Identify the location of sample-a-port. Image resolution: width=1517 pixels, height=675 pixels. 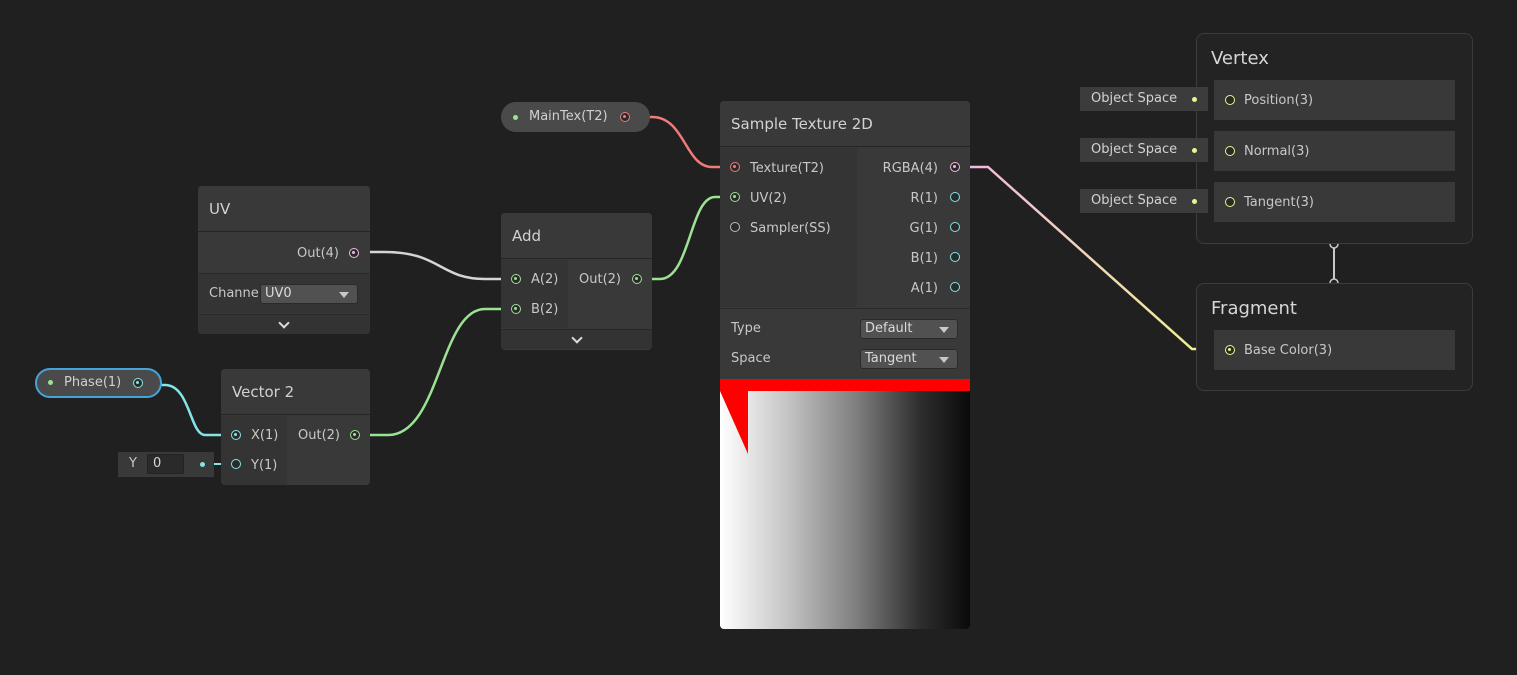
(955, 287).